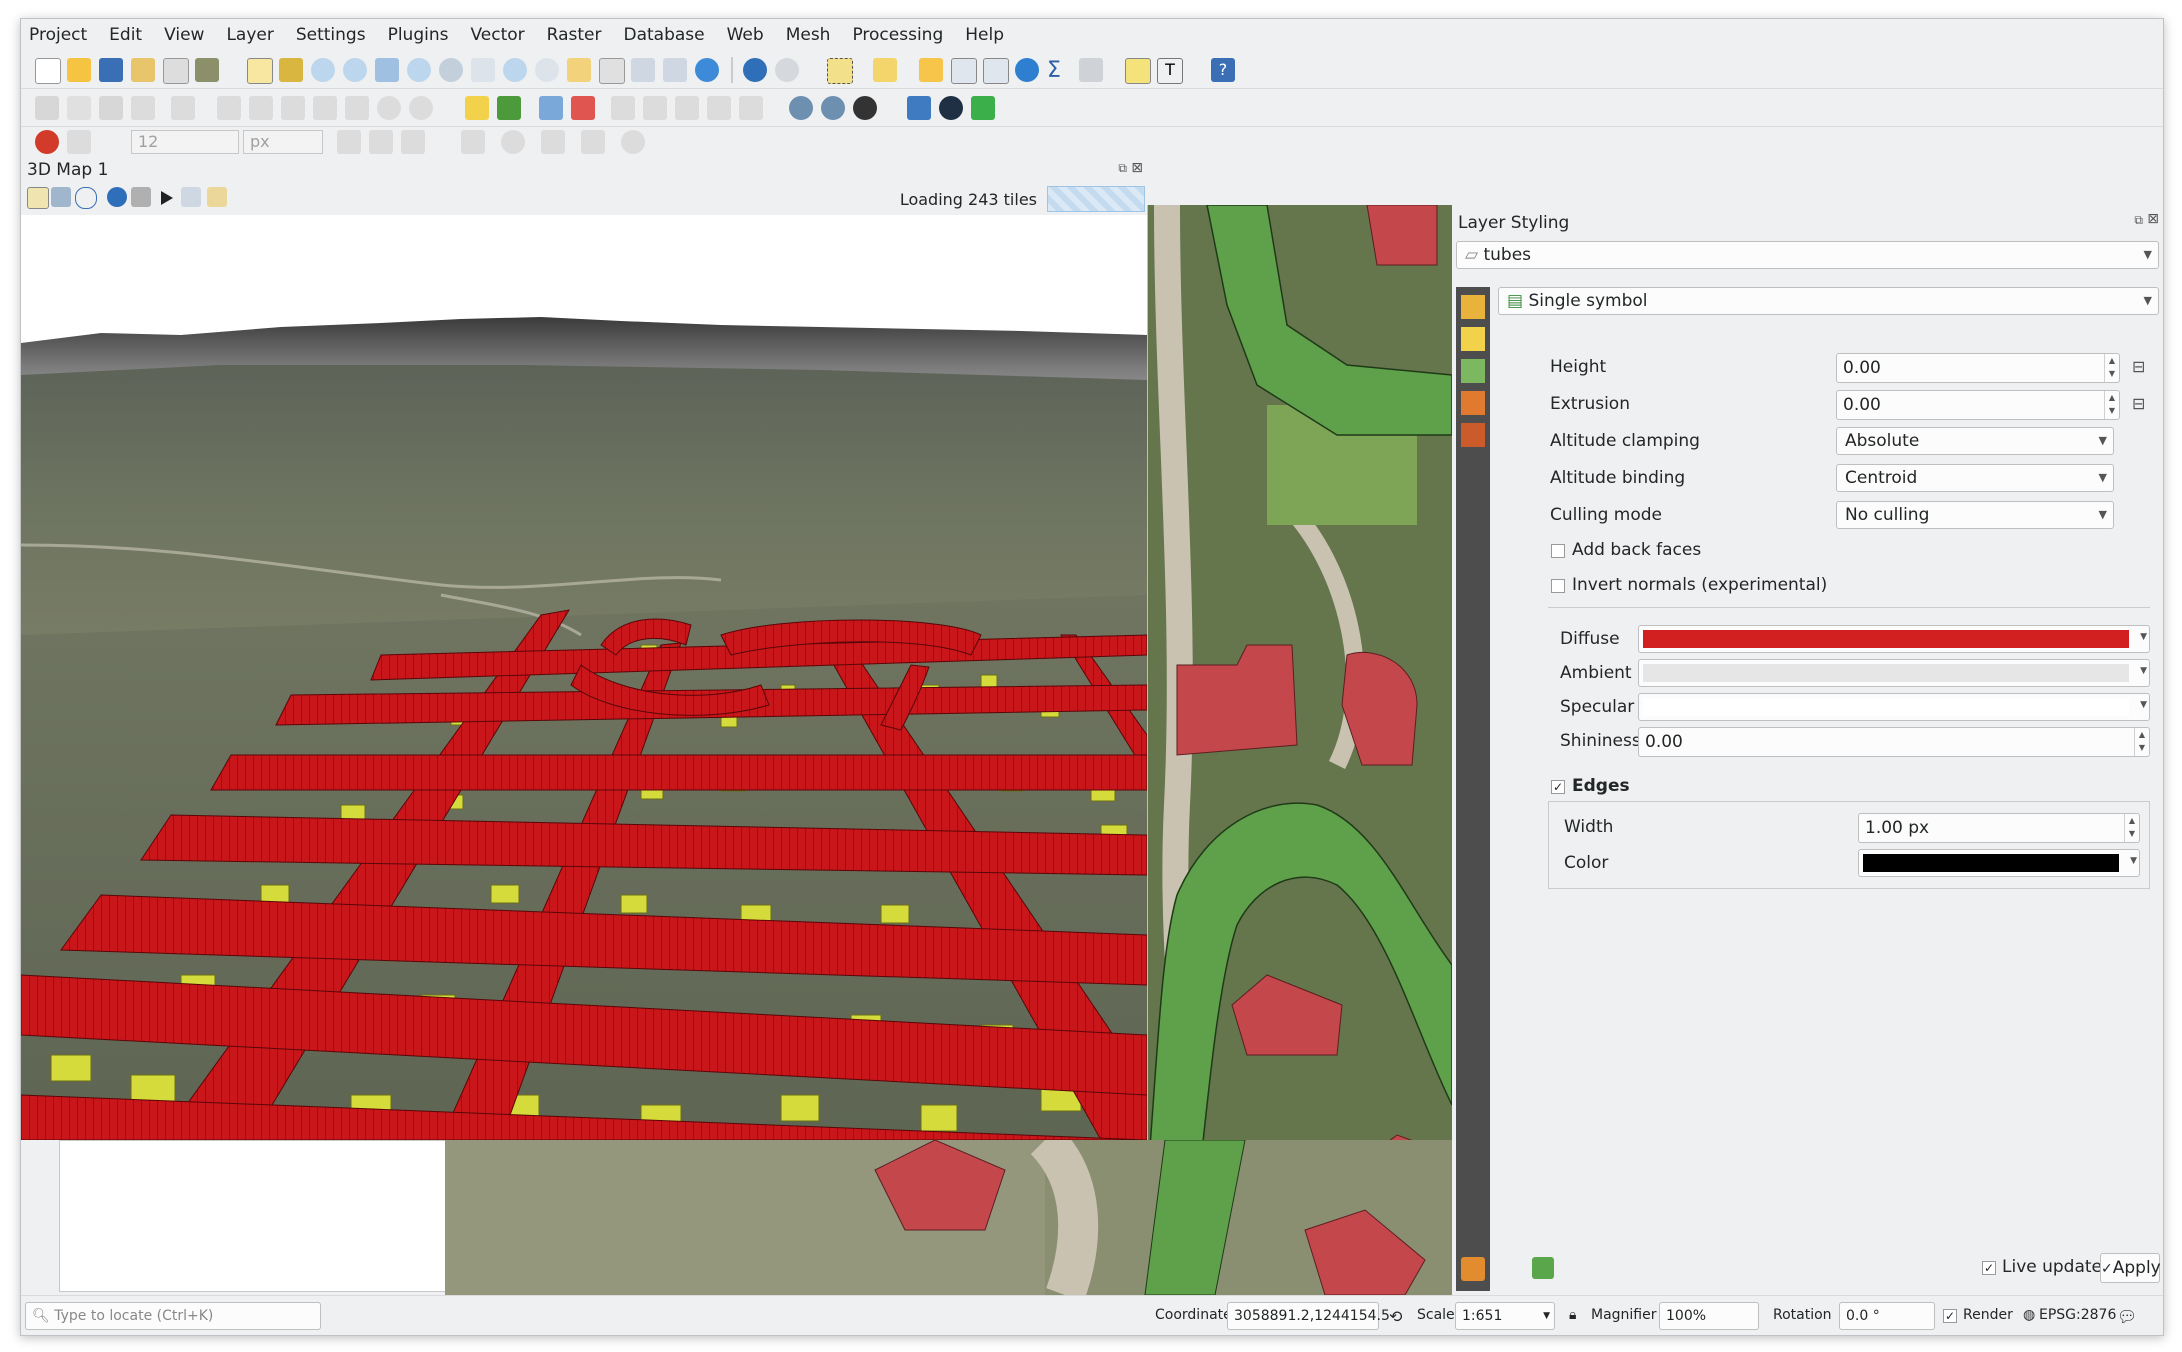 This screenshot has width=2182, height=1352. What do you see at coordinates (509, 108) in the screenshot?
I see `diagram-tool-icon` at bounding box center [509, 108].